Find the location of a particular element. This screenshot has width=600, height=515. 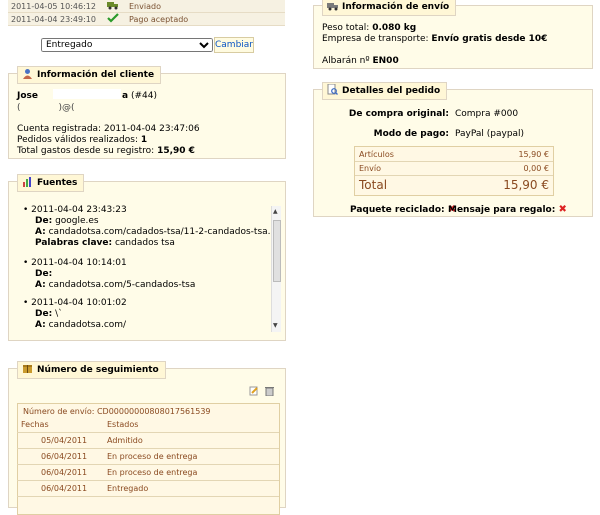

change-state-button: Cambiar is located at coordinates (234, 45).